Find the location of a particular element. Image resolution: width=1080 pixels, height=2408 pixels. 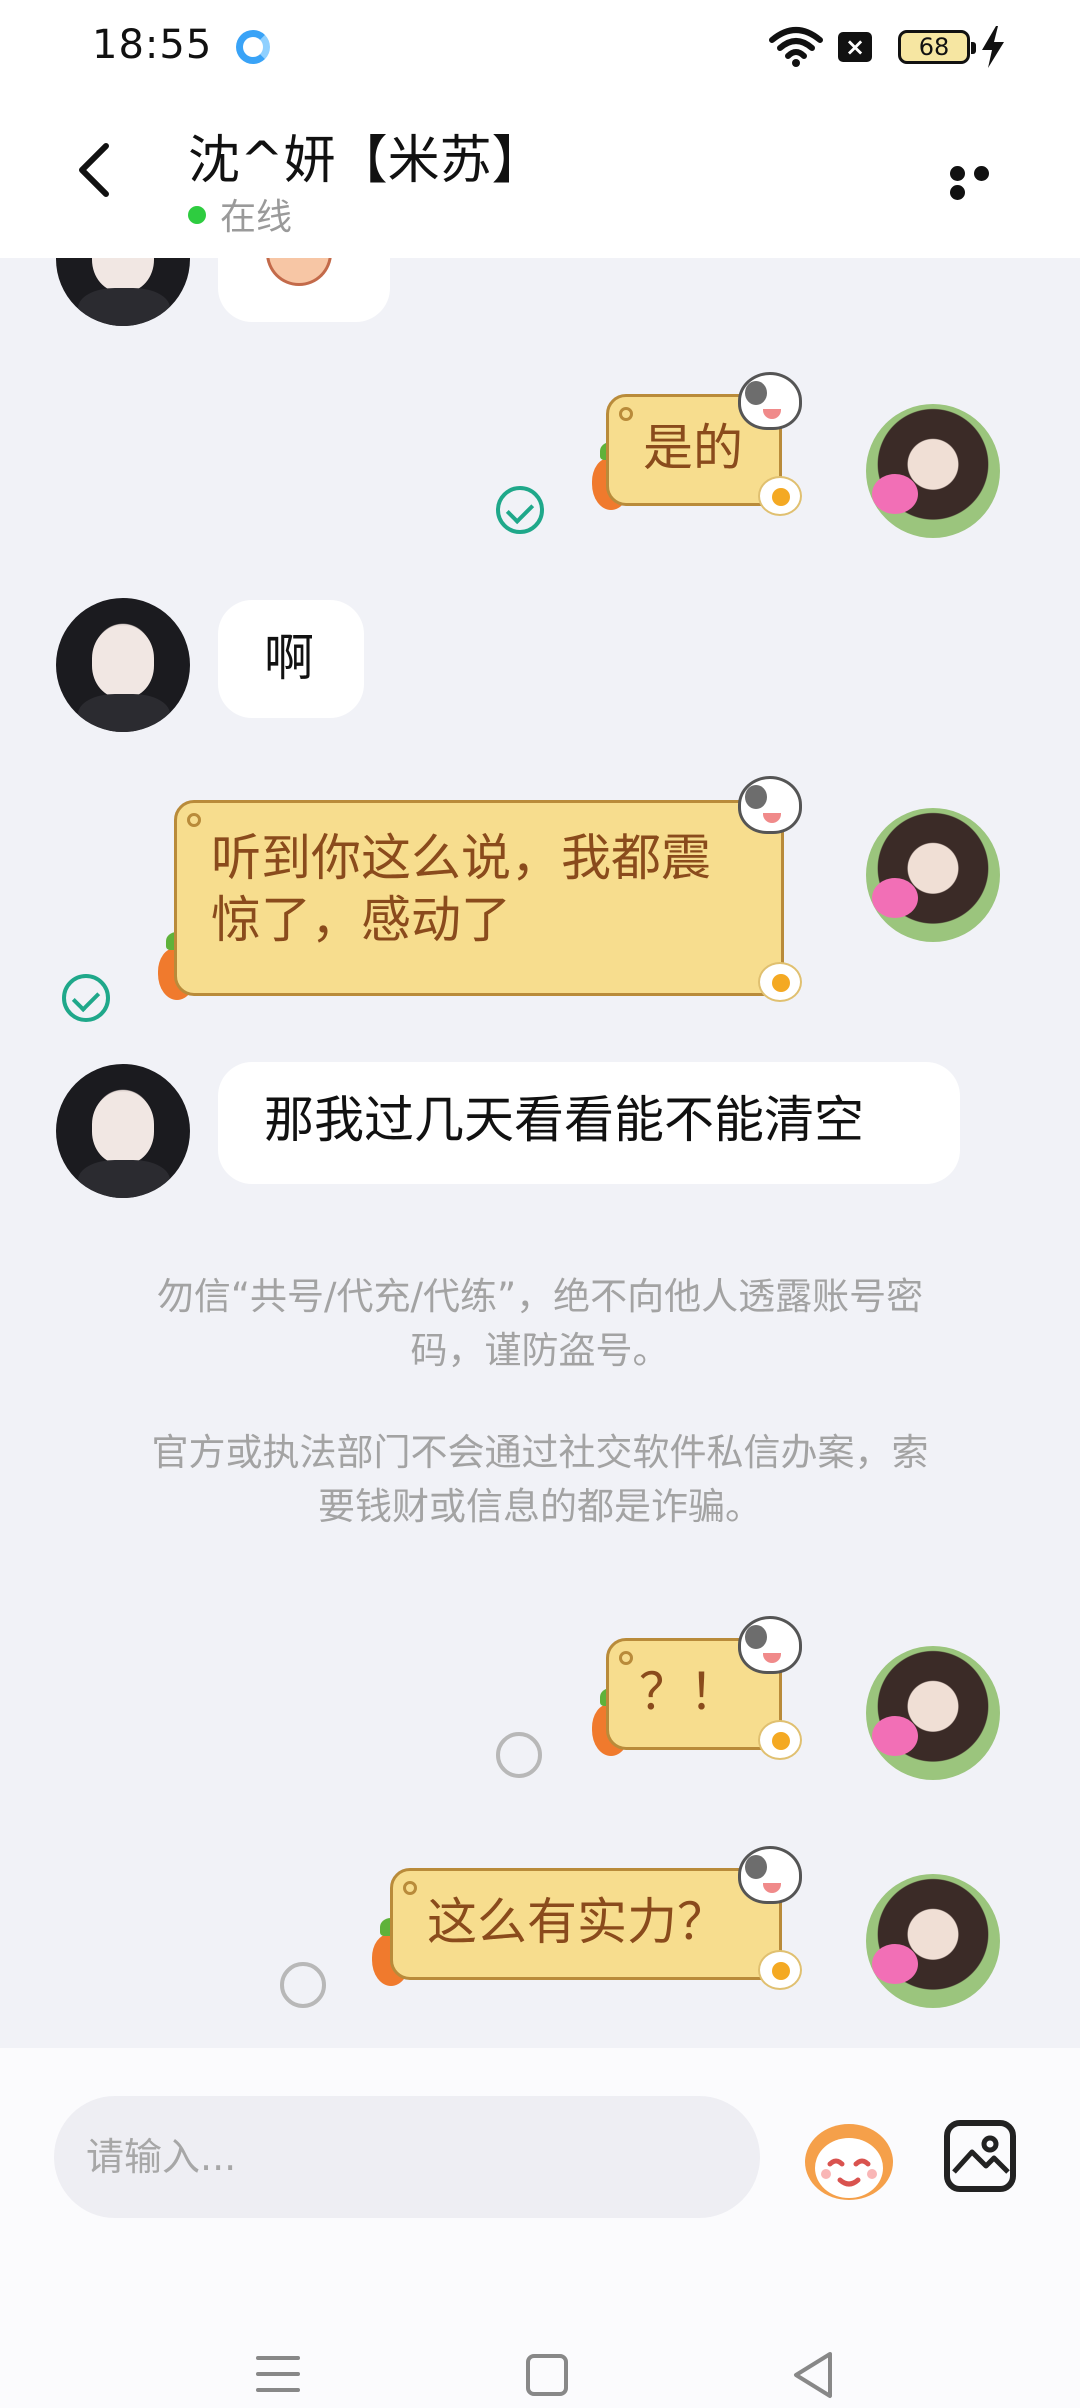

online-status-label: 在线 is located at coordinates (256, 217).